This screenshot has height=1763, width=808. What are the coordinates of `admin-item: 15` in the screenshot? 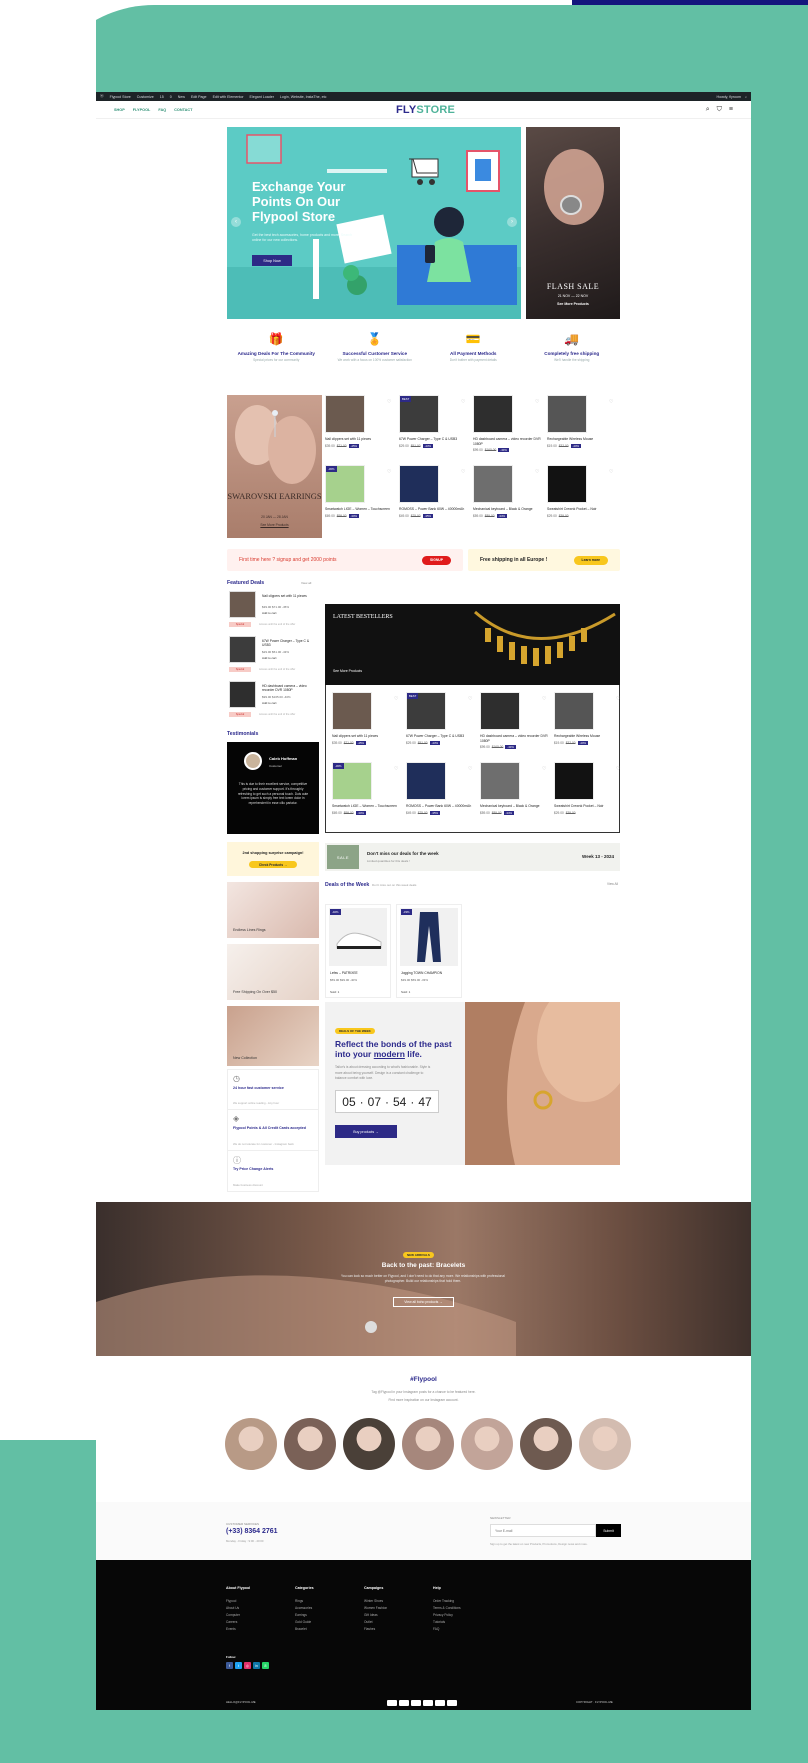 It's located at (162, 97).